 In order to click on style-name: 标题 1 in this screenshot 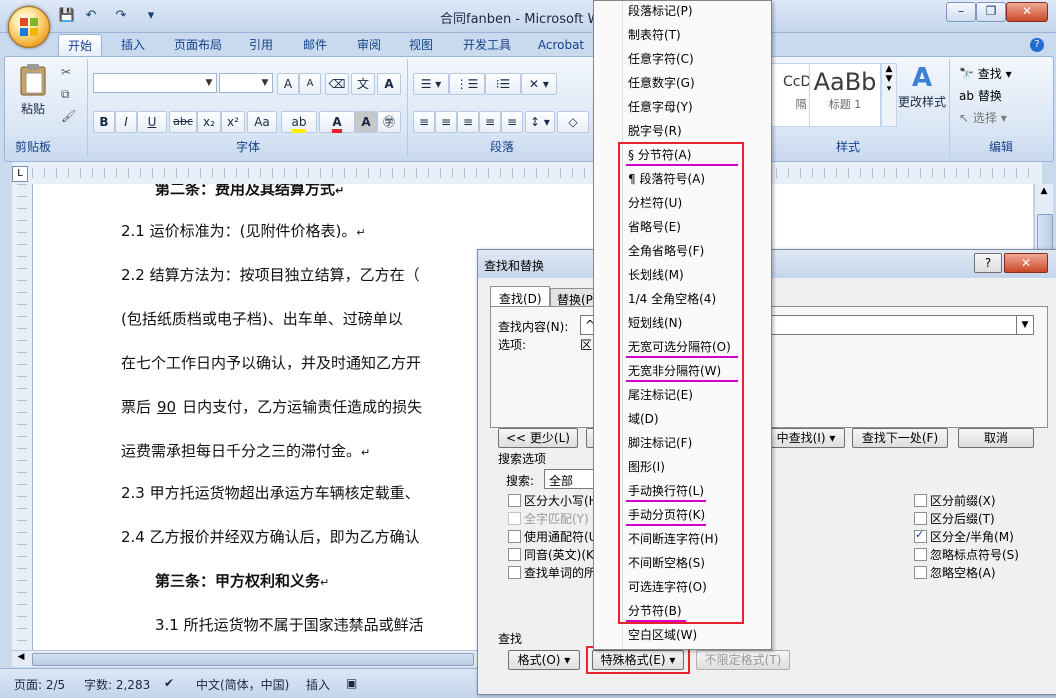, I will do `click(845, 104)`.